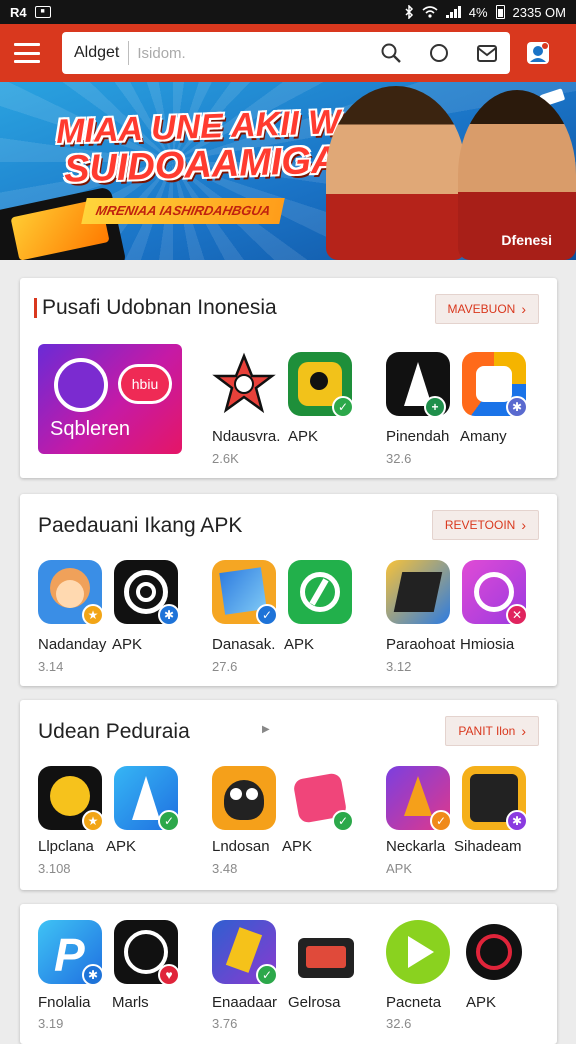  I want to click on battery-icon, so click(500, 12).